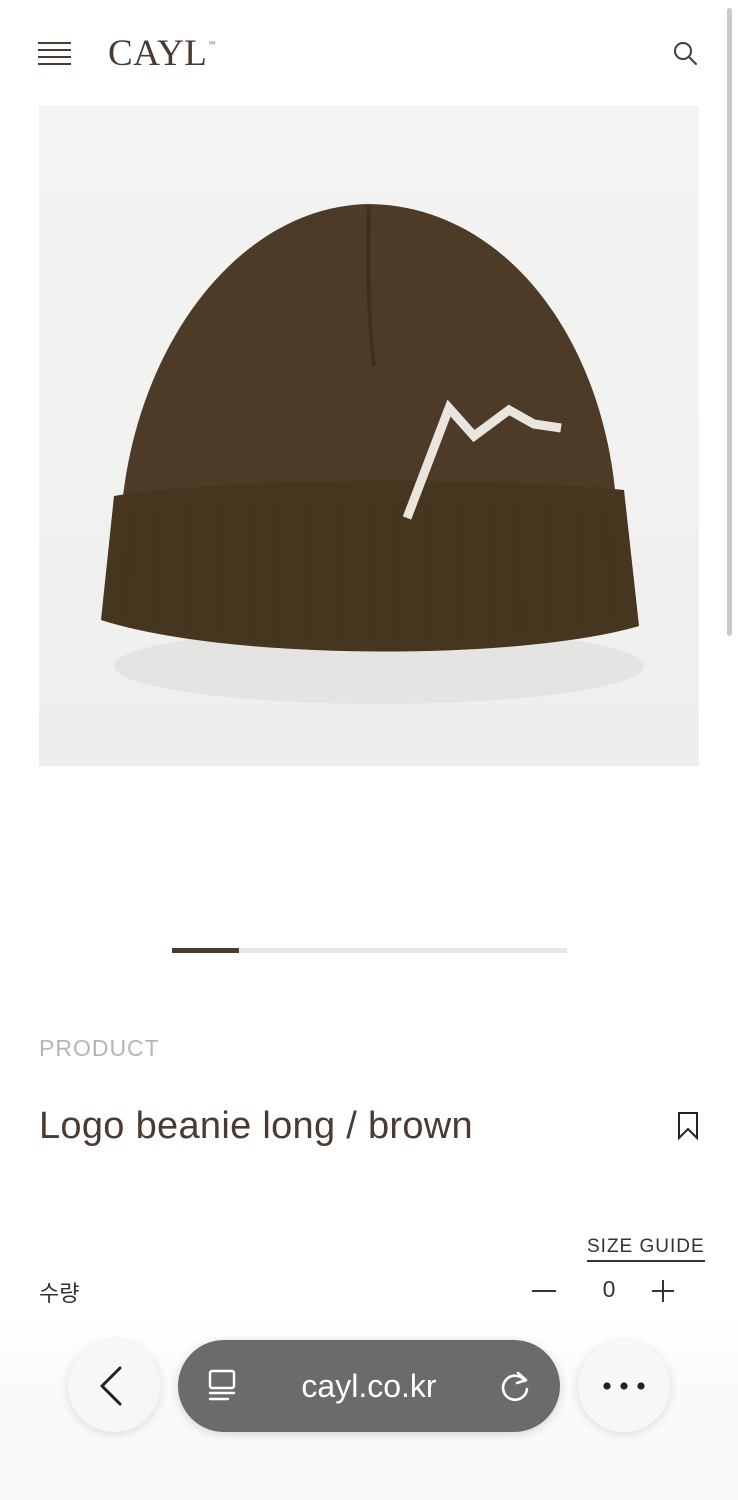 Image resolution: width=738 pixels, height=1500 pixels. Describe the element at coordinates (59, 1294) in the screenshot. I see `quantity-label: 수량` at that location.